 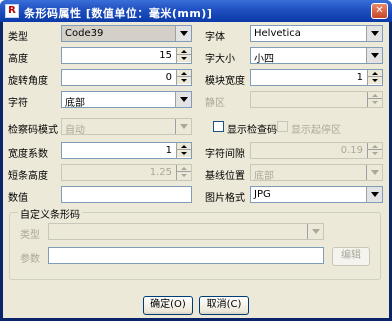 What do you see at coordinates (126, 33) in the screenshot?
I see `type-select: Code39` at bounding box center [126, 33].